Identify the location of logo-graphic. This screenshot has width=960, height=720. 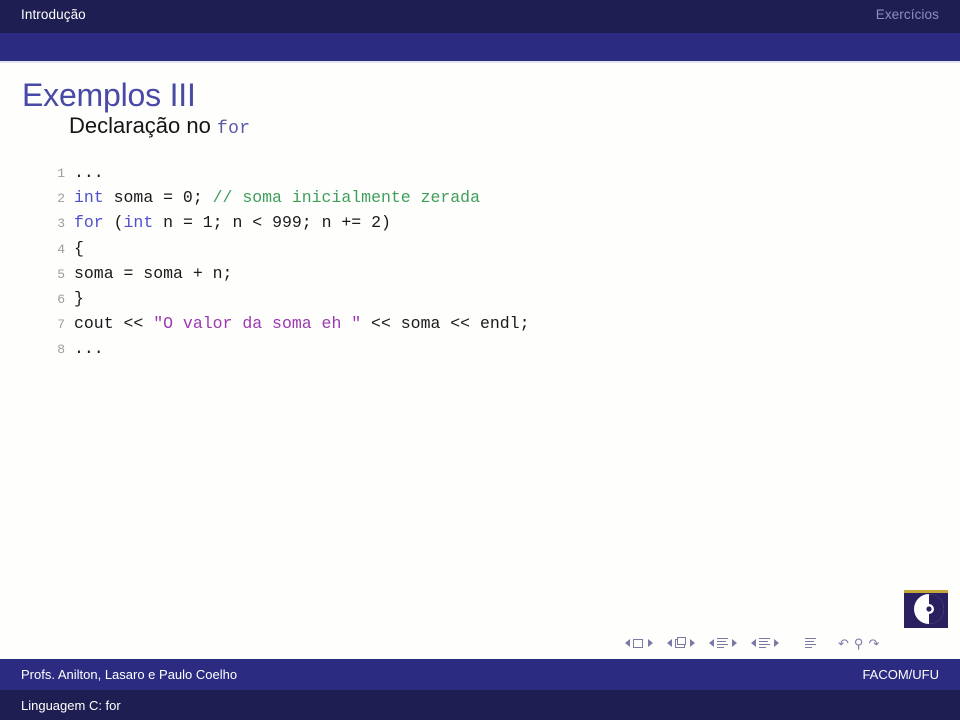
(926, 609).